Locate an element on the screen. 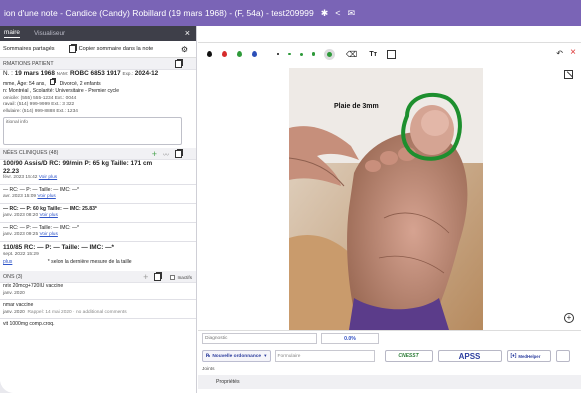 The height and width of the screenshot is (393, 581). patient-info-header: RMATIONS PATIENT is located at coordinates (98, 64).